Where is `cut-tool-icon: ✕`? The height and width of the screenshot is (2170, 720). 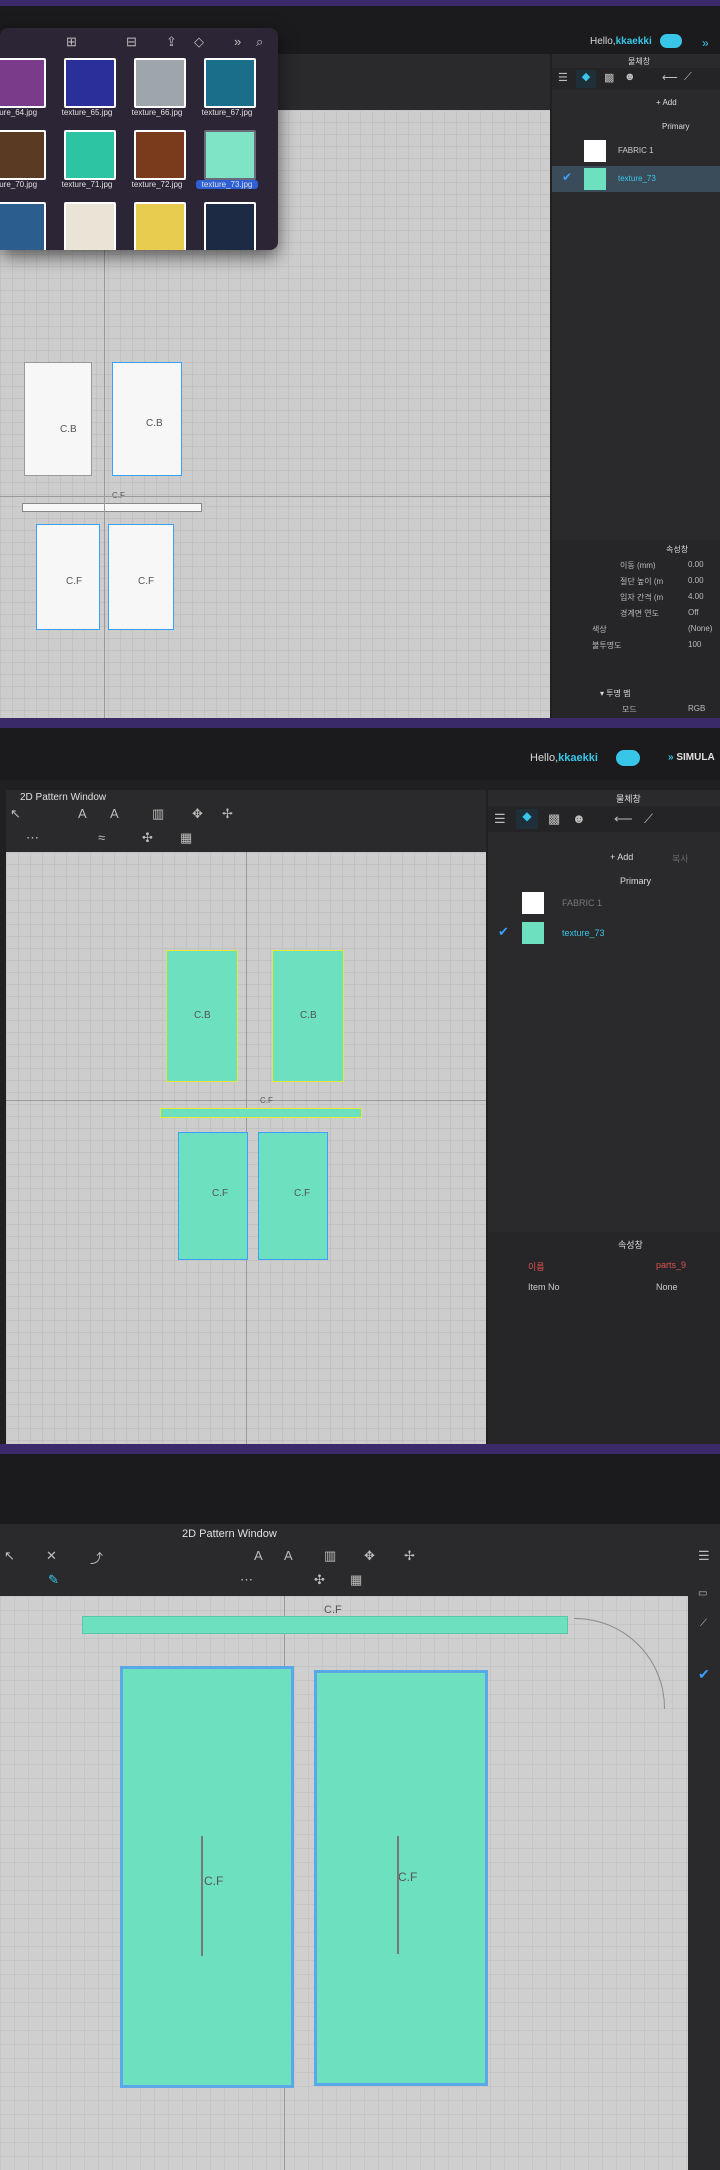
cut-tool-icon: ✕ is located at coordinates (51, 1556).